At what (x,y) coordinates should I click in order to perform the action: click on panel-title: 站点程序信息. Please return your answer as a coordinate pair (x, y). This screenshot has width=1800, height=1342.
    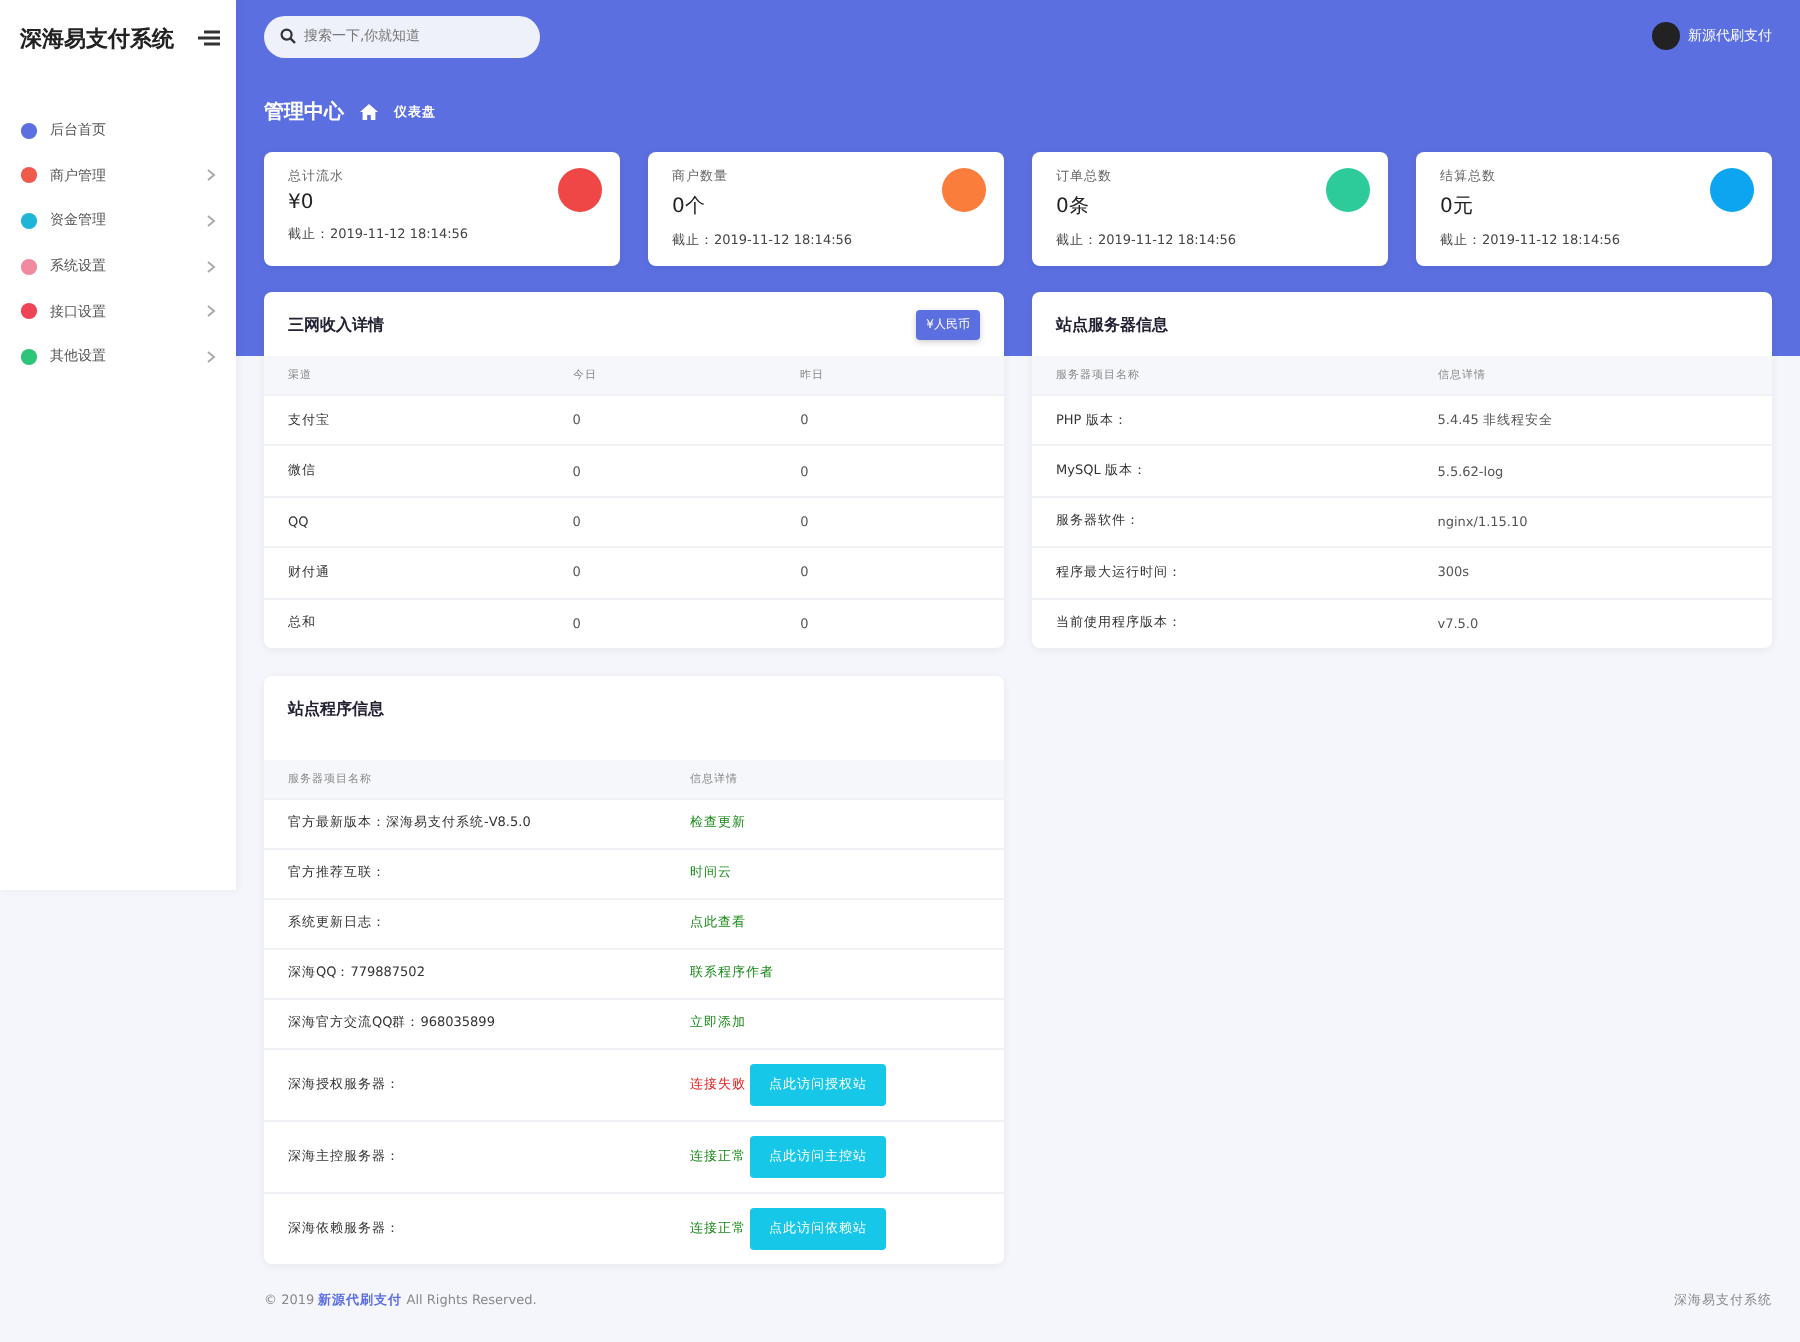
    Looking at the image, I should click on (336, 708).